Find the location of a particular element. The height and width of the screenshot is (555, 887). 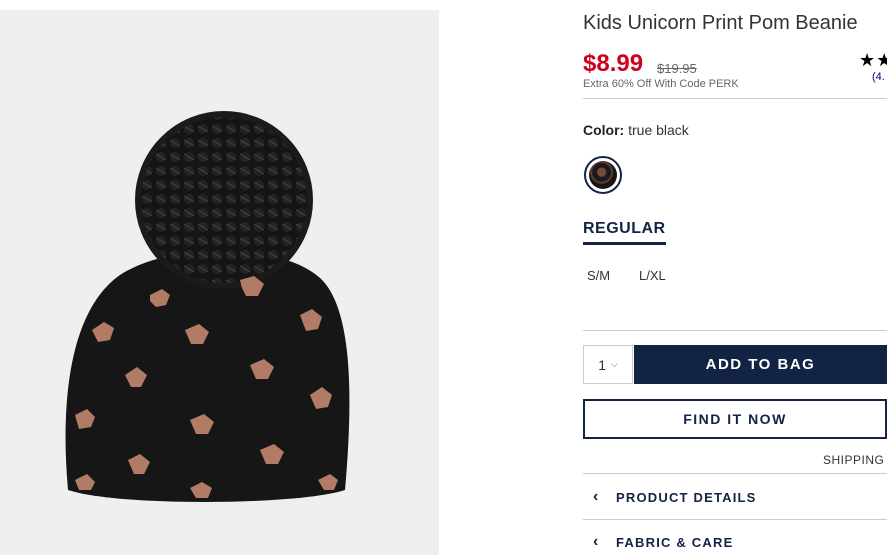

accordion-fabric-care: ‹ FABRIC & CARE is located at coordinates (735, 540).